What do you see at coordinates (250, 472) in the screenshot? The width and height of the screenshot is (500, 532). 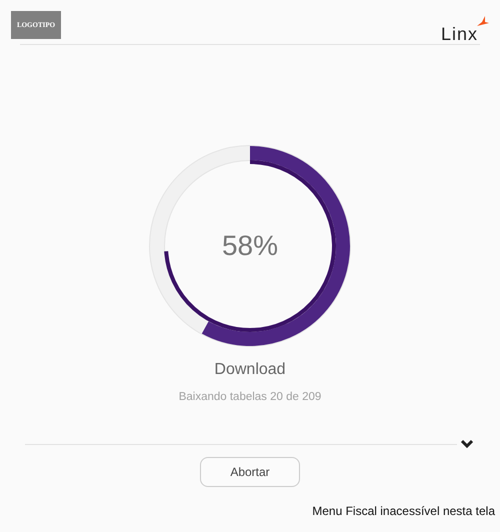 I see `abort-button: Abortar` at bounding box center [250, 472].